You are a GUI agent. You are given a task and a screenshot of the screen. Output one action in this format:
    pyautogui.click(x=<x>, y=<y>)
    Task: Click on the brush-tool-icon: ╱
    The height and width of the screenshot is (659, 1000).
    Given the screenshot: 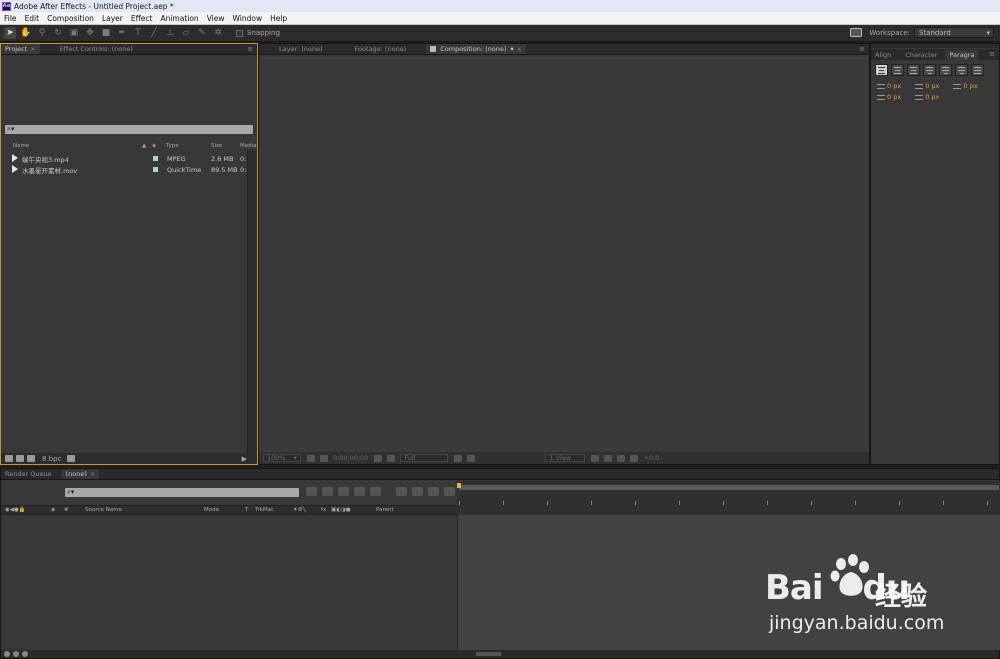 What is the action you would take?
    pyautogui.click(x=154, y=33)
    